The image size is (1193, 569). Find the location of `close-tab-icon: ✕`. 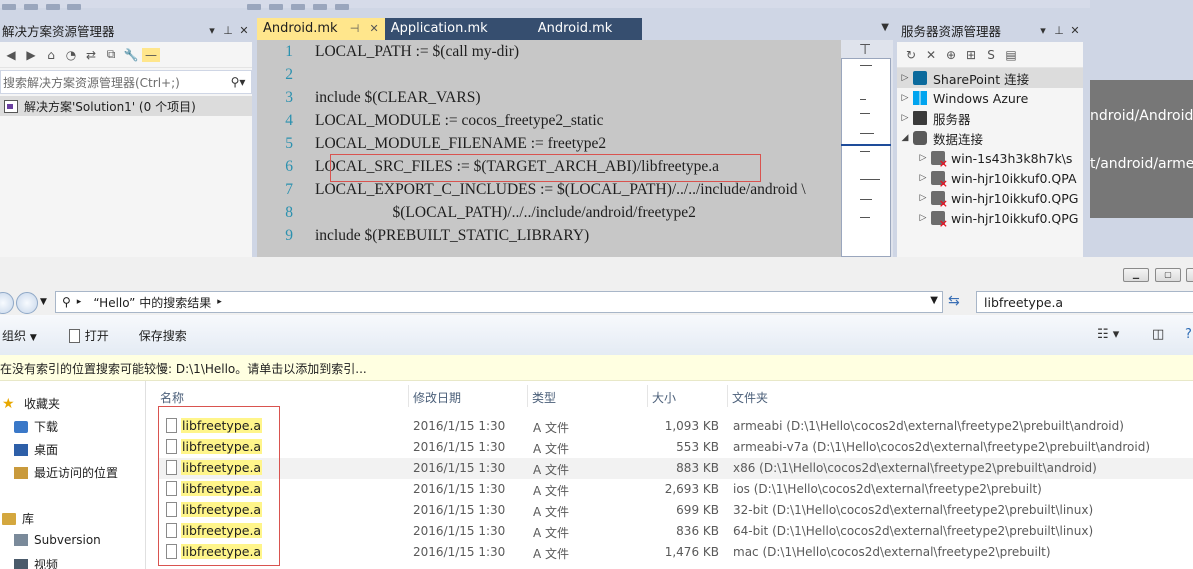

close-tab-icon: ✕ is located at coordinates (373, 28).